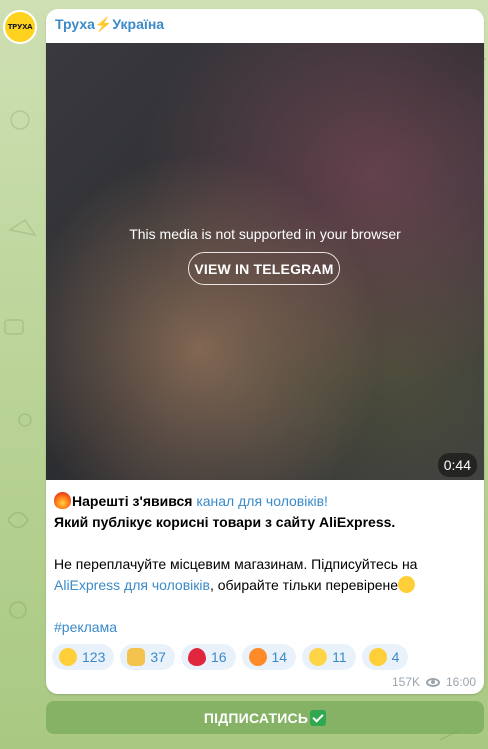  Describe the element at coordinates (329, 657) in the screenshot. I see `reaction-scream: 11` at that location.